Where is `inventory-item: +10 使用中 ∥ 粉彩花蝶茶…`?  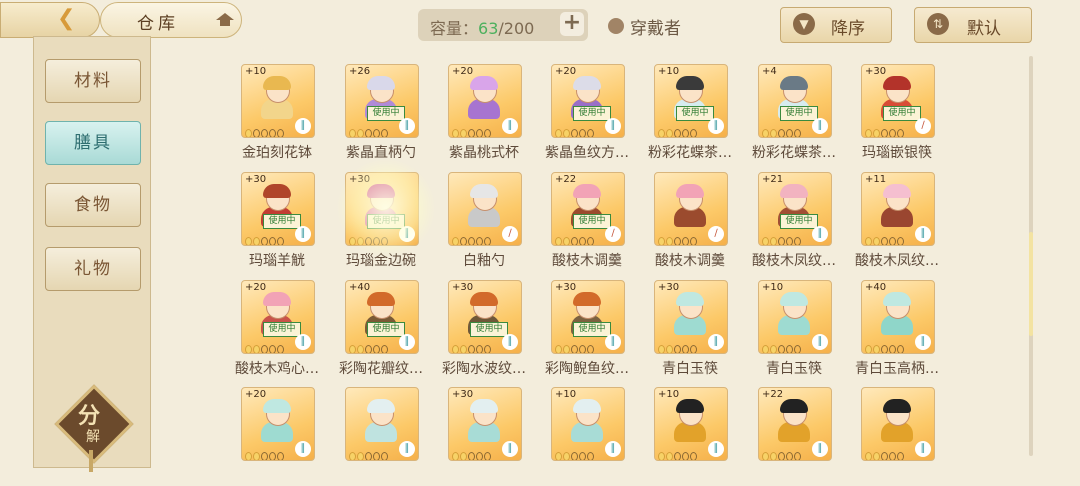
inventory-item: +10 使用中 ∥ 粉彩花蝶茶… is located at coordinates (701, 116).